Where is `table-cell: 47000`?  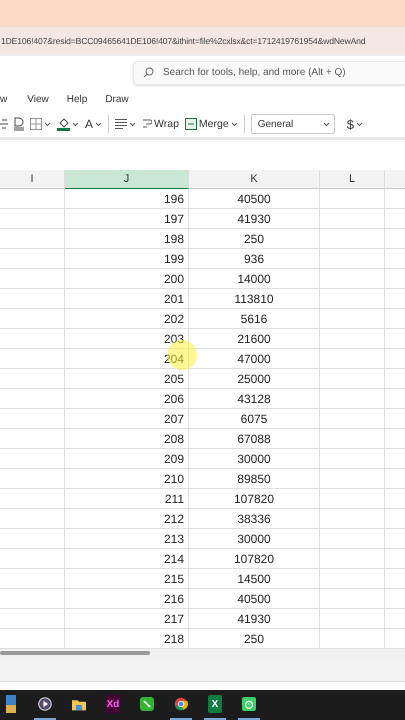
table-cell: 47000 is located at coordinates (254, 359).